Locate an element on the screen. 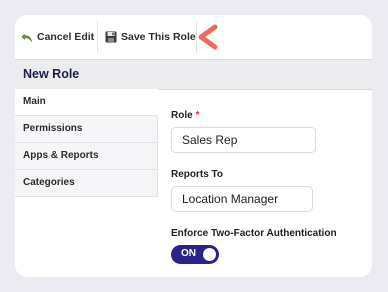 The width and height of the screenshot is (388, 292). undo-arrow-icon is located at coordinates (27, 37).